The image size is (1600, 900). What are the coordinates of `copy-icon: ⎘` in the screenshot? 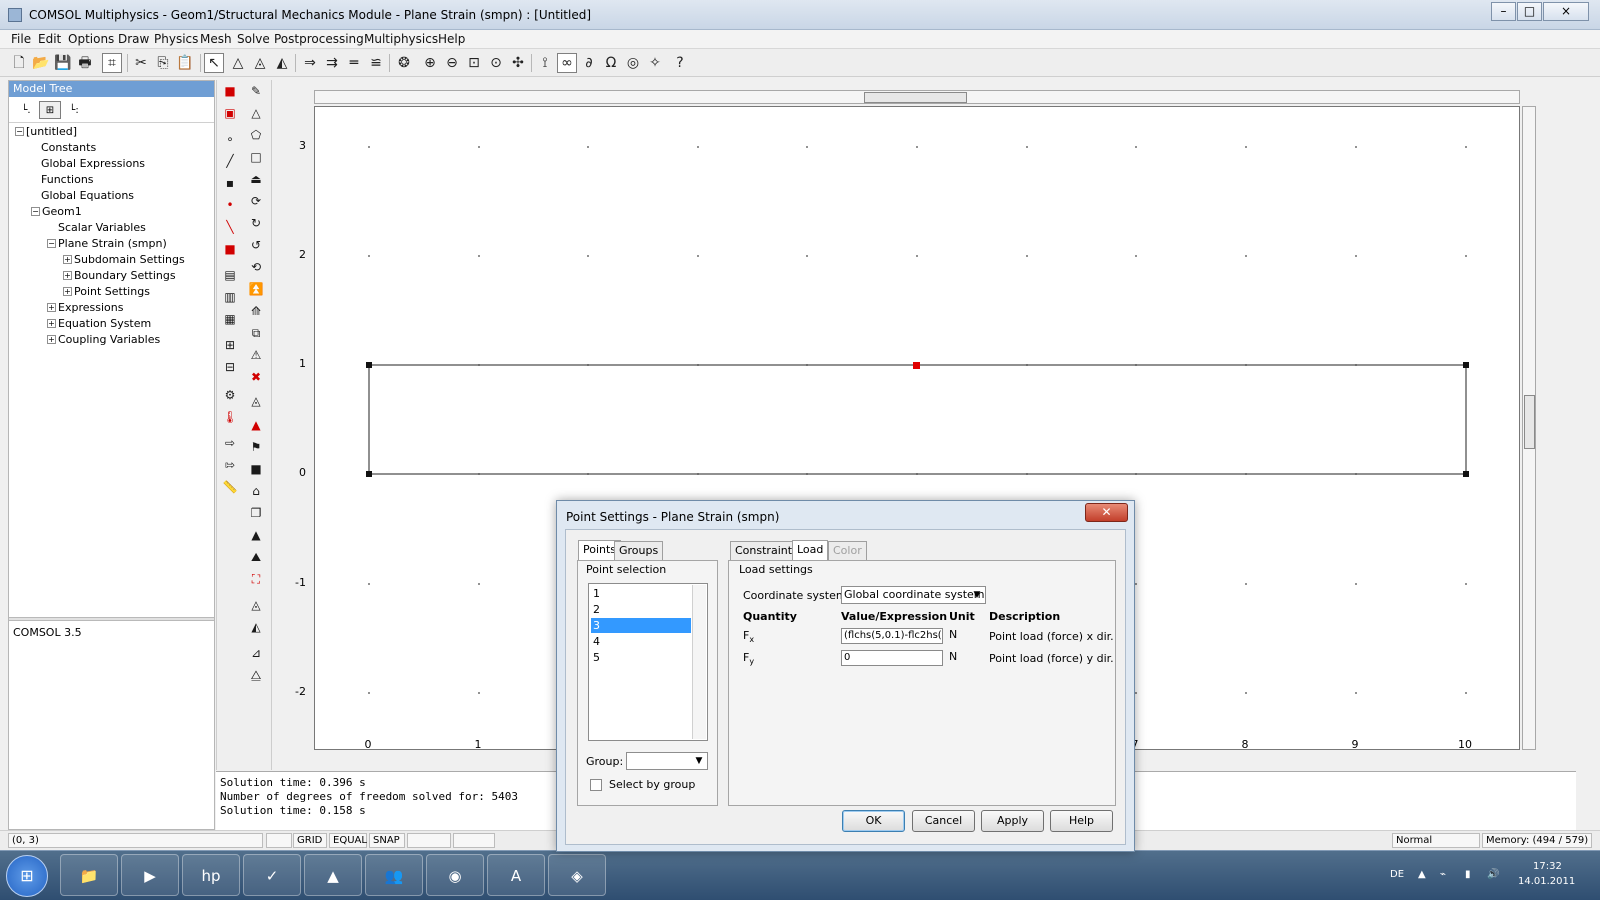 It's located at (163, 63).